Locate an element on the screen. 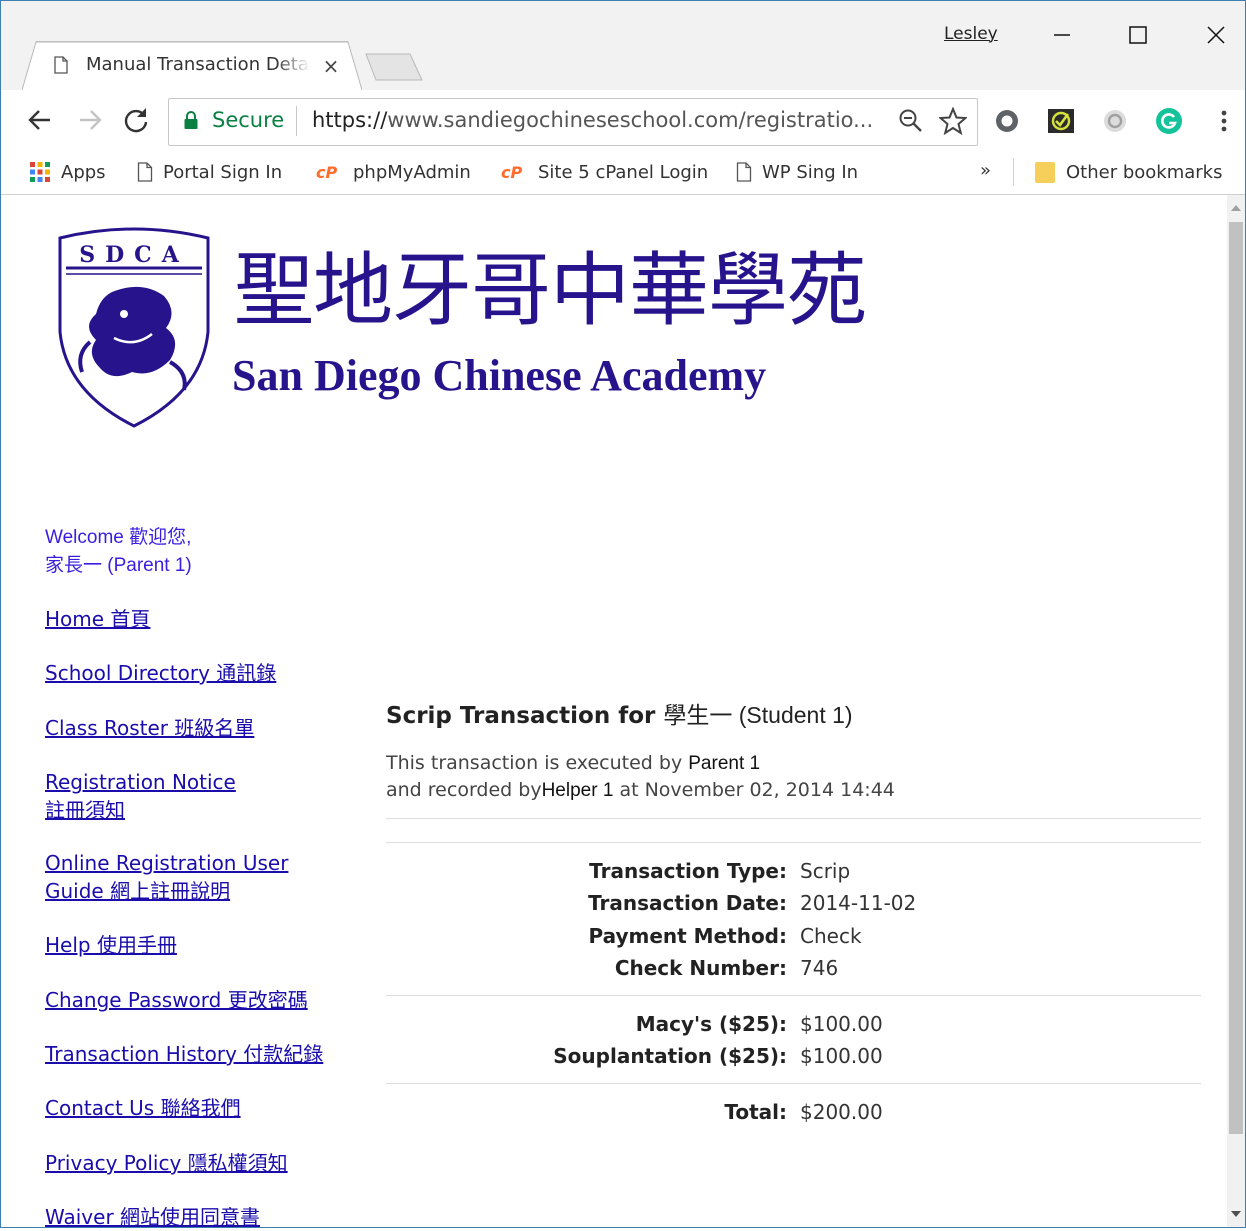 This screenshot has width=1246, height=1231. close-window-icon is located at coordinates (1216, 35).